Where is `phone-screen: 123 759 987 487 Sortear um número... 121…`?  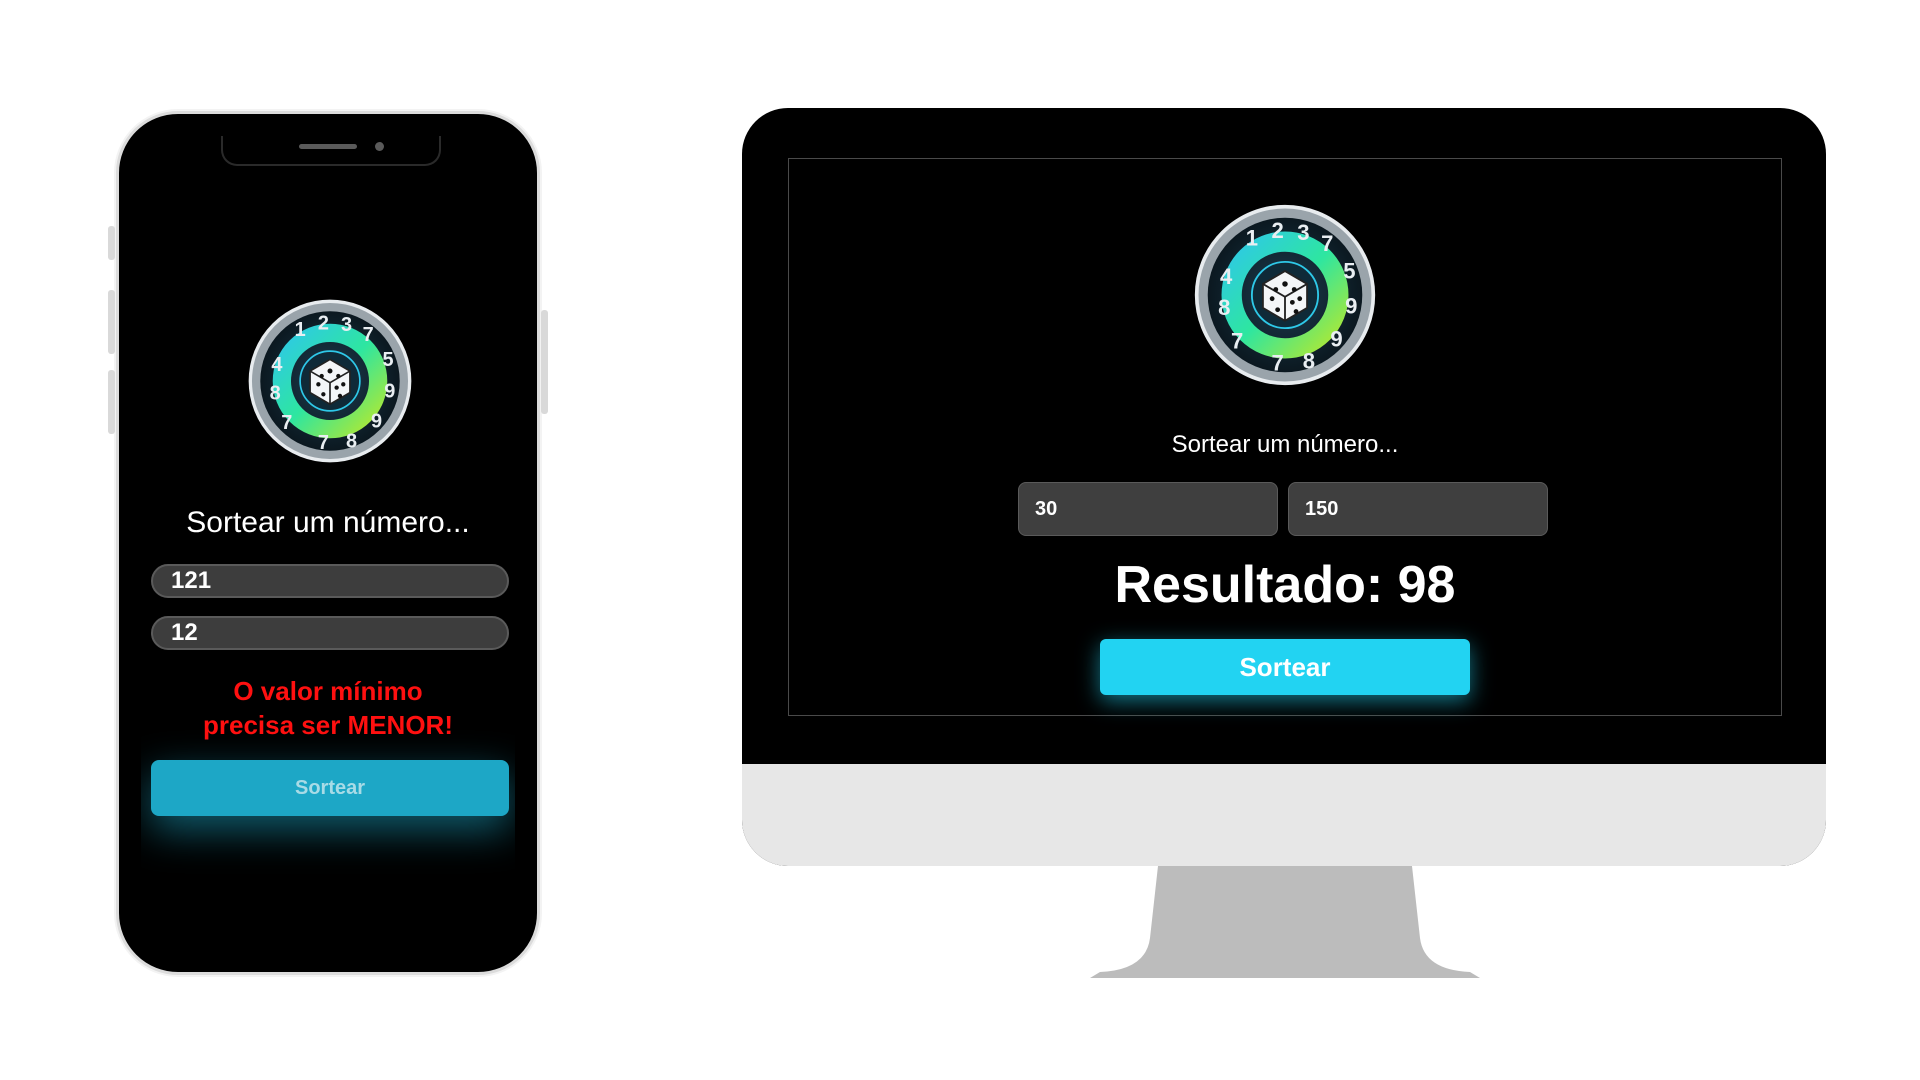
phone-screen: 123 759 987 487 Sortear um número... 121… is located at coordinates (328, 543).